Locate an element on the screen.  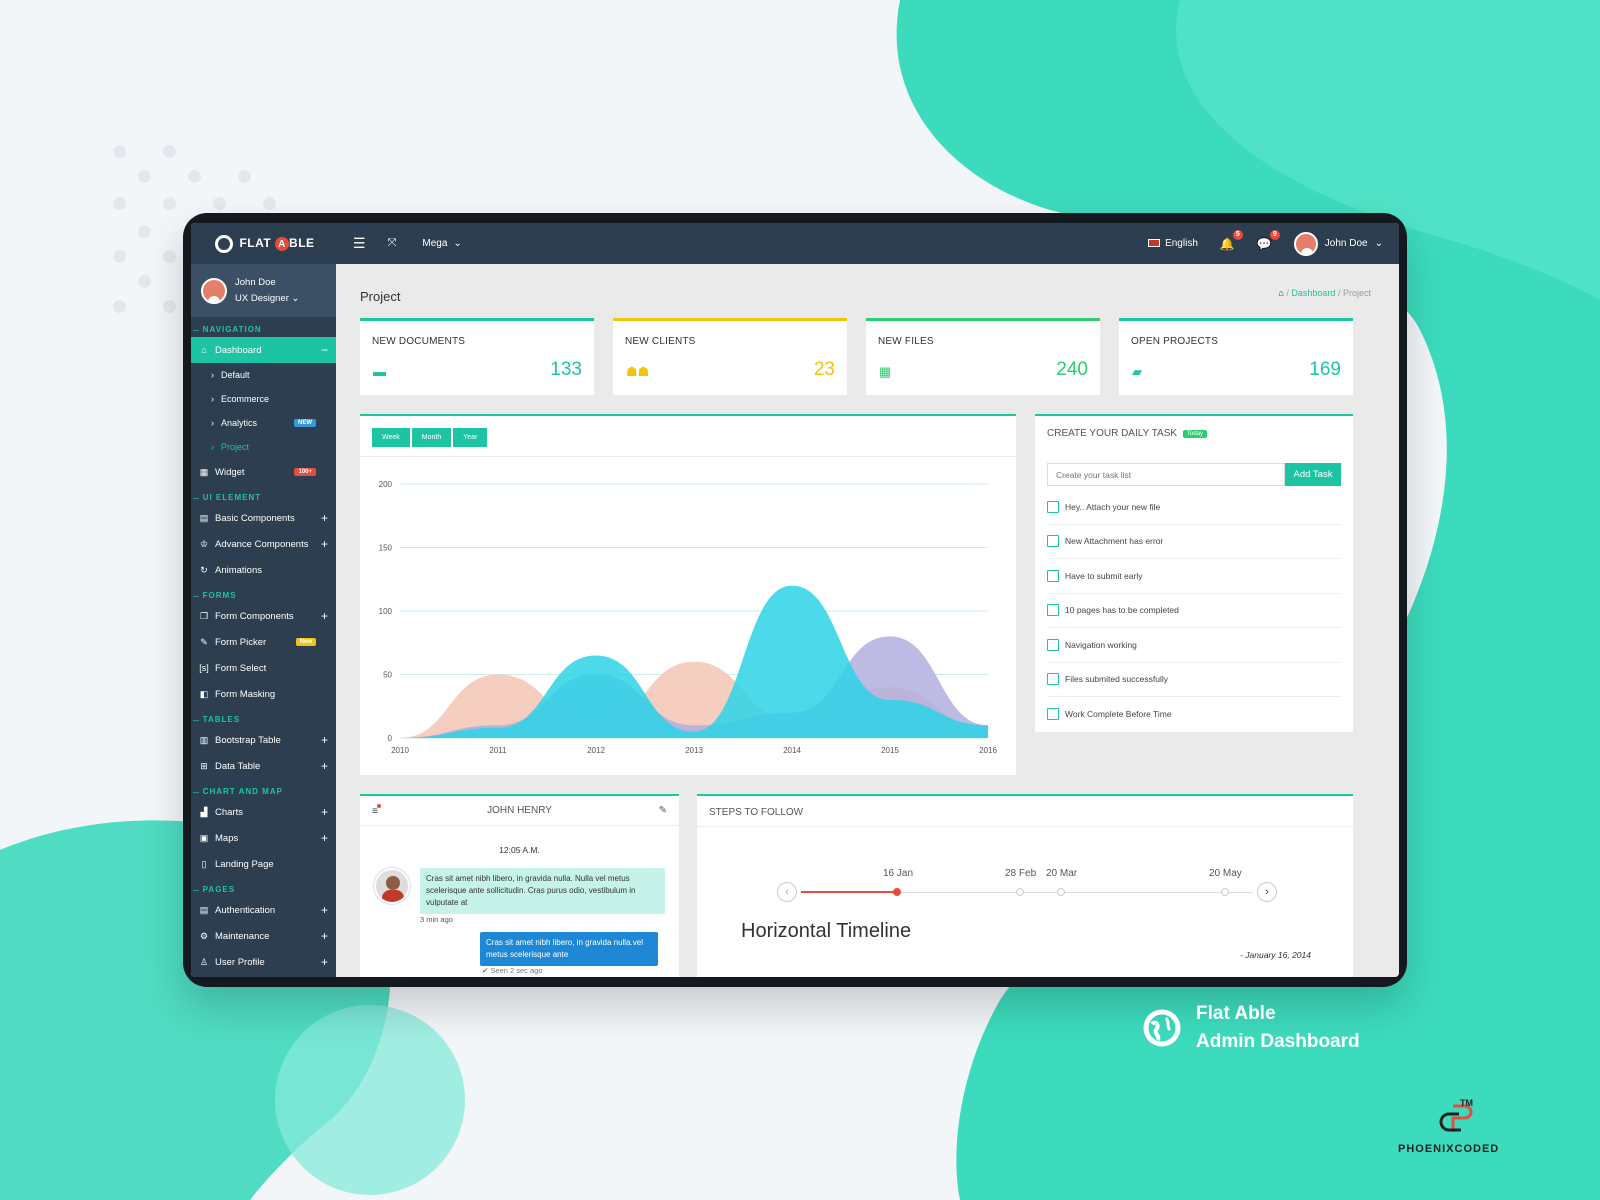
notification-bell-icon: 🔔 5 is located at coordinates (1231, 240).